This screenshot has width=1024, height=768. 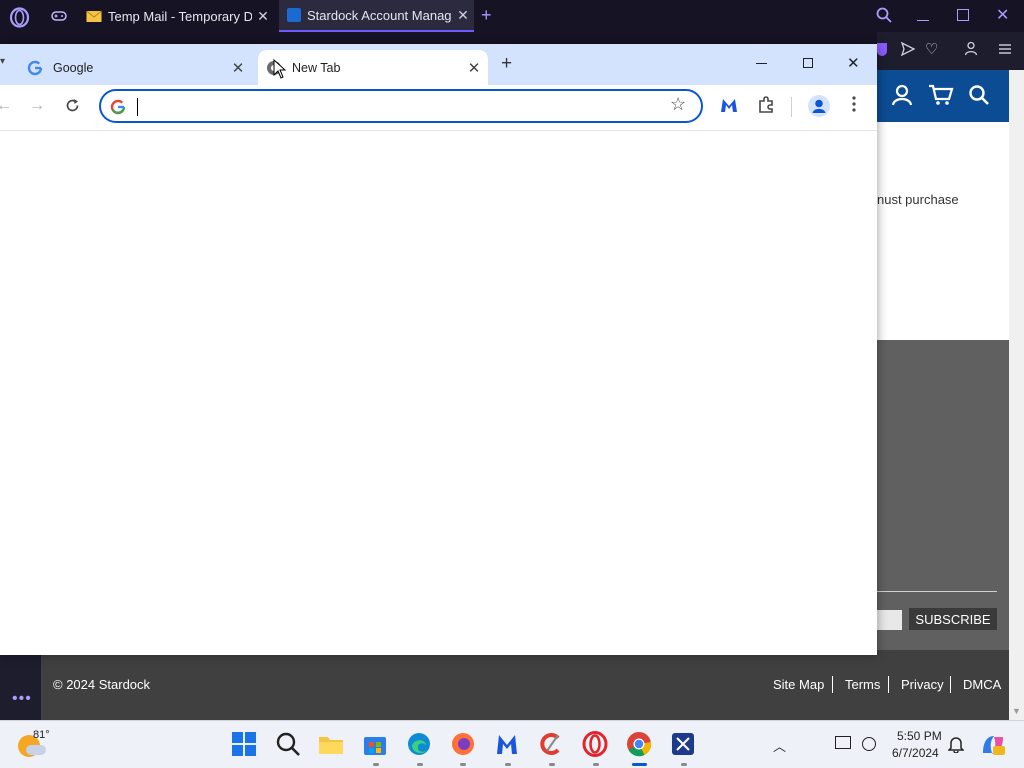 I want to click on more-dots-icon: •••, so click(x=22, y=699).